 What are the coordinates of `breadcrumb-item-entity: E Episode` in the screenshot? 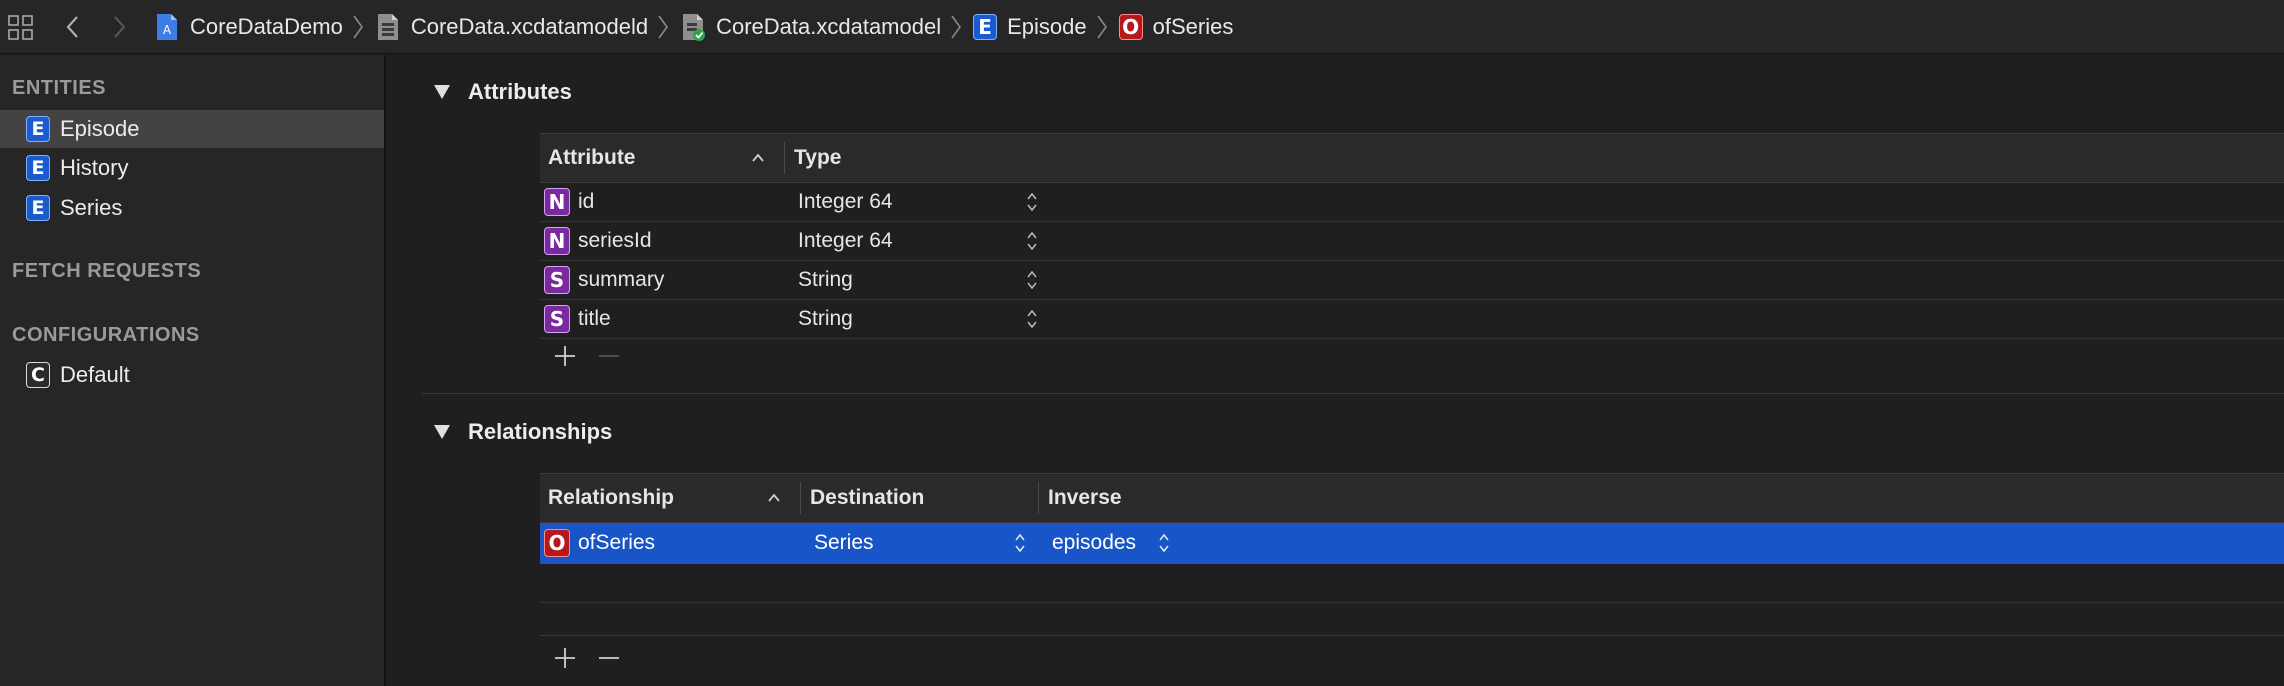 It's located at (1030, 27).